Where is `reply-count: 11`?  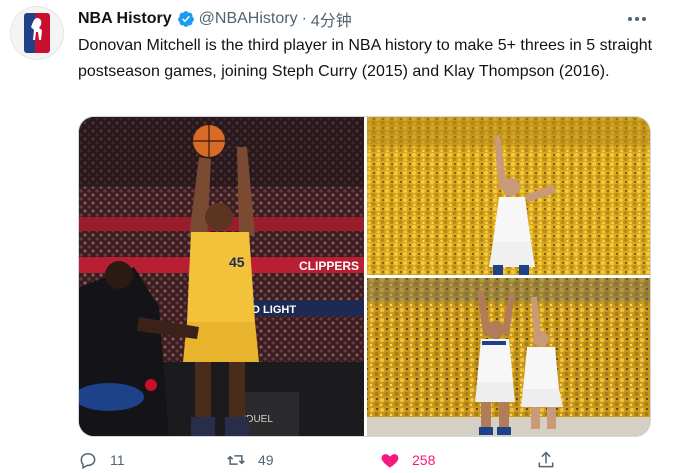 reply-count: 11 is located at coordinates (117, 460).